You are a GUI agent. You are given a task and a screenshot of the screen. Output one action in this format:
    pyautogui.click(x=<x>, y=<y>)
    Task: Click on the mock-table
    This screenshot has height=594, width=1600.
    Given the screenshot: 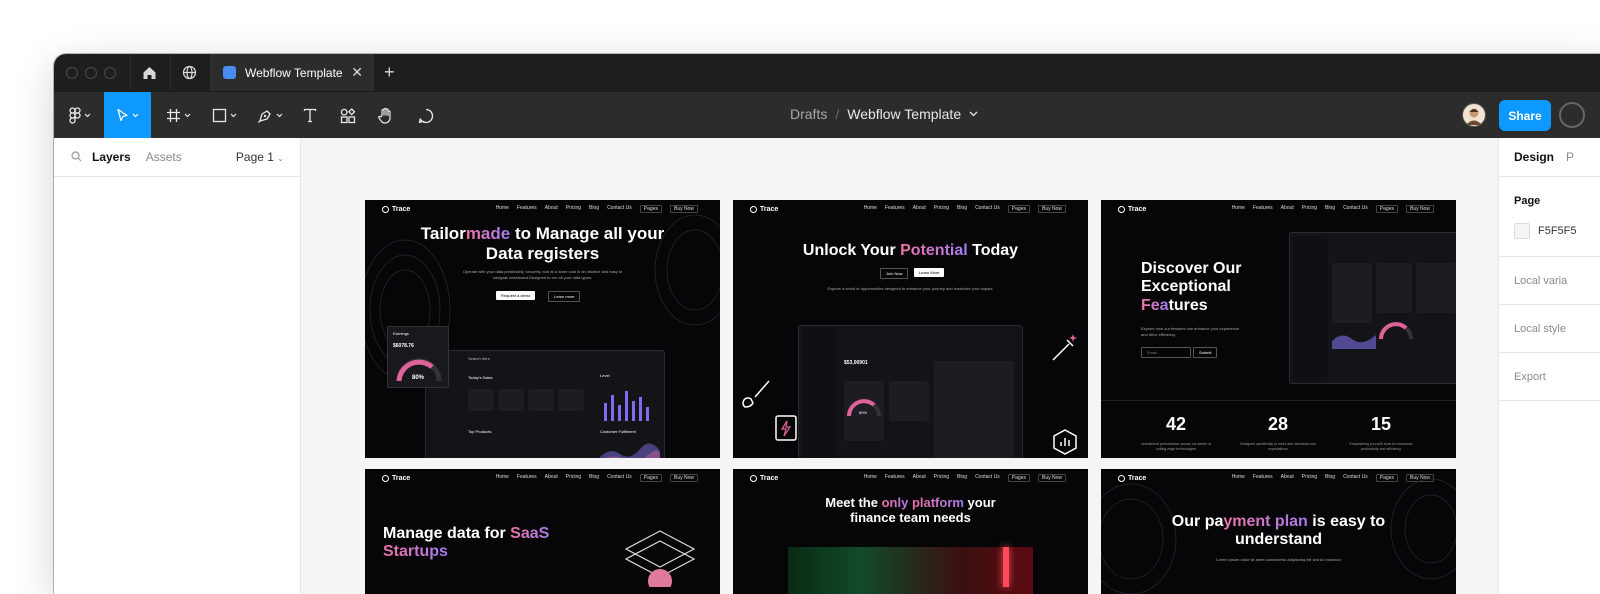 What is the action you would take?
    pyautogui.click(x=974, y=409)
    